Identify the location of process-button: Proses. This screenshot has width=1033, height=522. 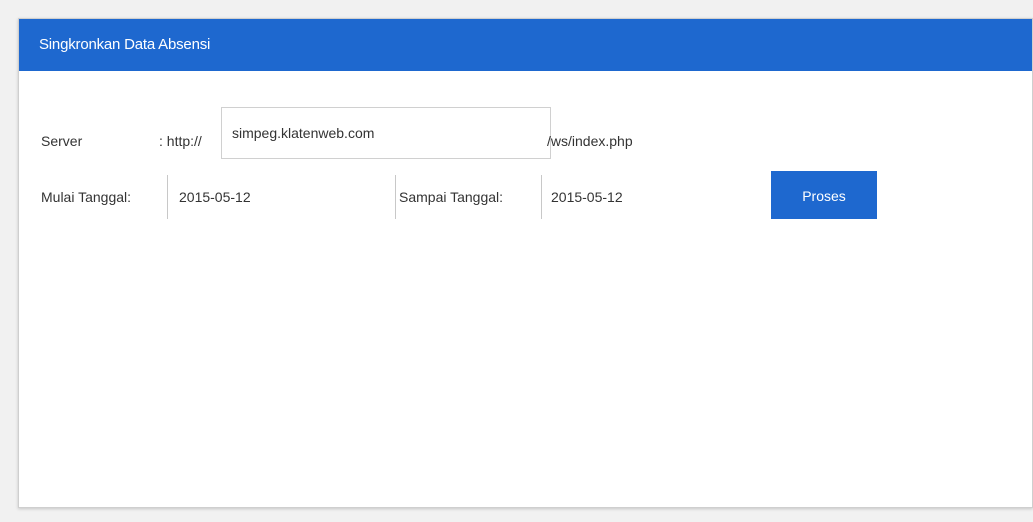
(824, 195).